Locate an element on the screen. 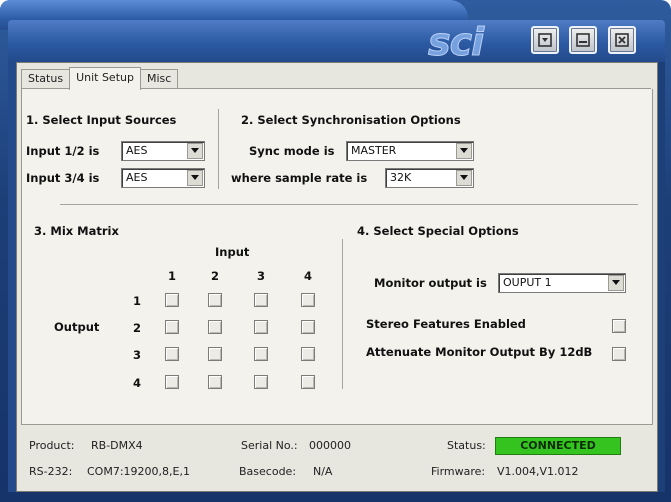 The image size is (671, 502). stereo-features-checkbox is located at coordinates (619, 326).